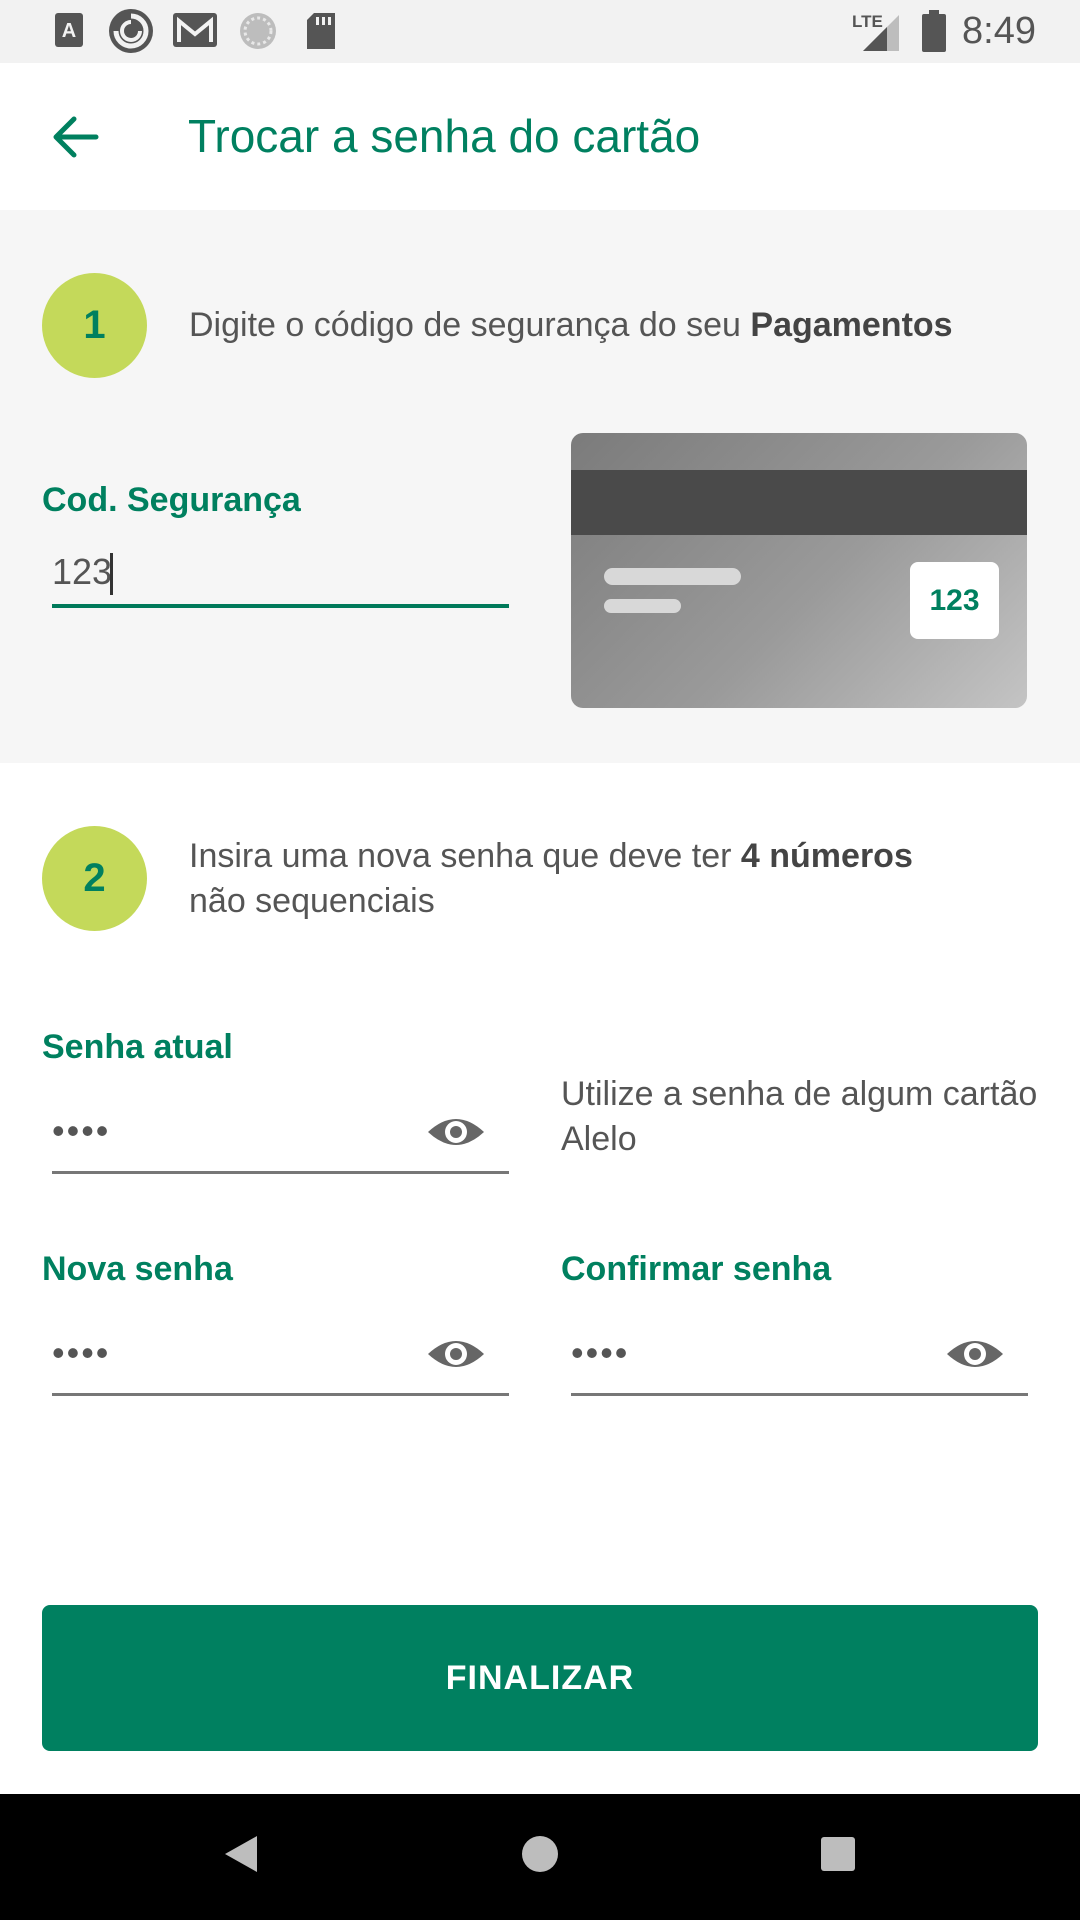 Image resolution: width=1080 pixels, height=1920 pixels. Describe the element at coordinates (171, 500) in the screenshot. I see `security-code-label: Cod. Segurança` at that location.